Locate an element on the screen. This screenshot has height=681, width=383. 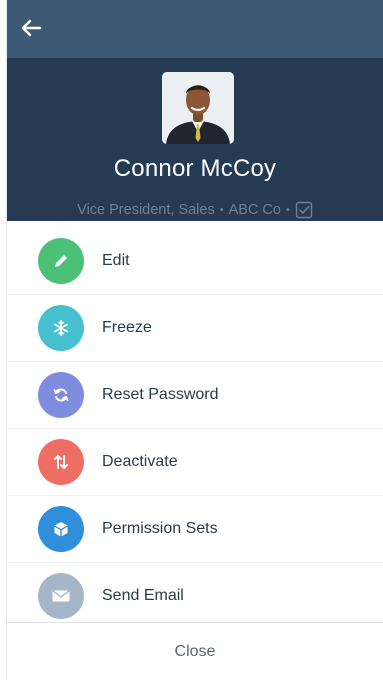
cube-icon is located at coordinates (61, 529).